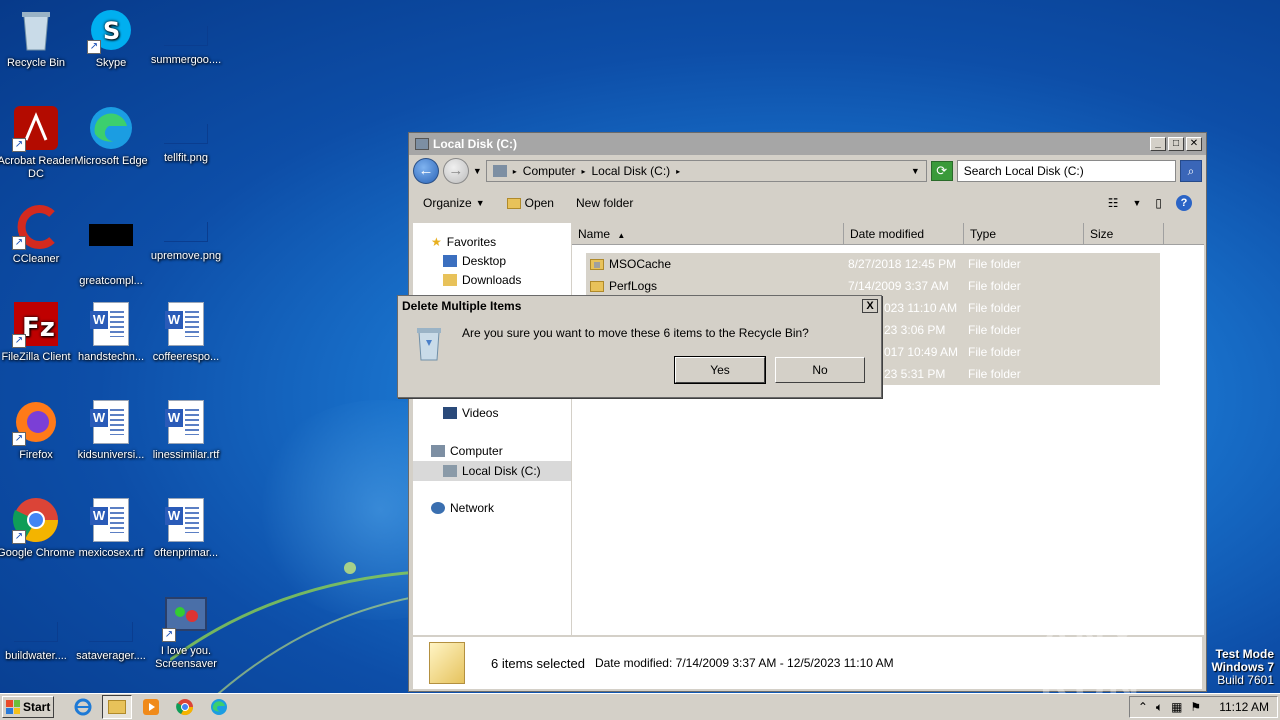 This screenshot has height=720, width=1280. Describe the element at coordinates (37, 707) in the screenshot. I see `start-label: Start` at that location.